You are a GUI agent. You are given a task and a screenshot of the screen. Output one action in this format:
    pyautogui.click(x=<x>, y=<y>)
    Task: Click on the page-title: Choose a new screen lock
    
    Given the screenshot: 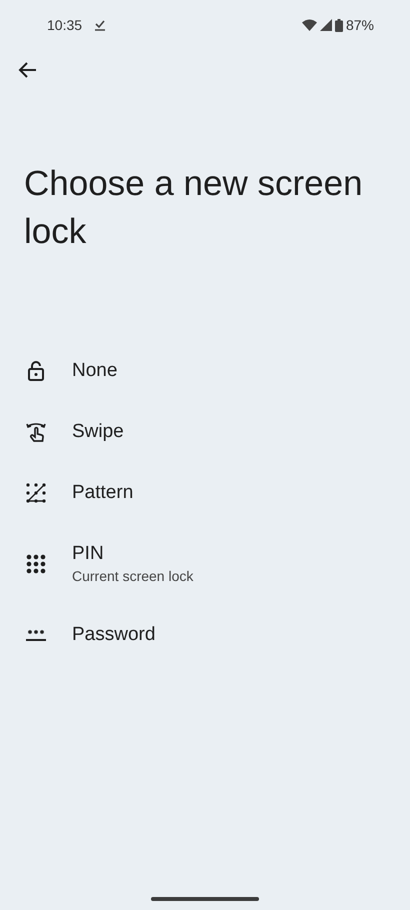 What is the action you would take?
    pyautogui.click(x=194, y=208)
    